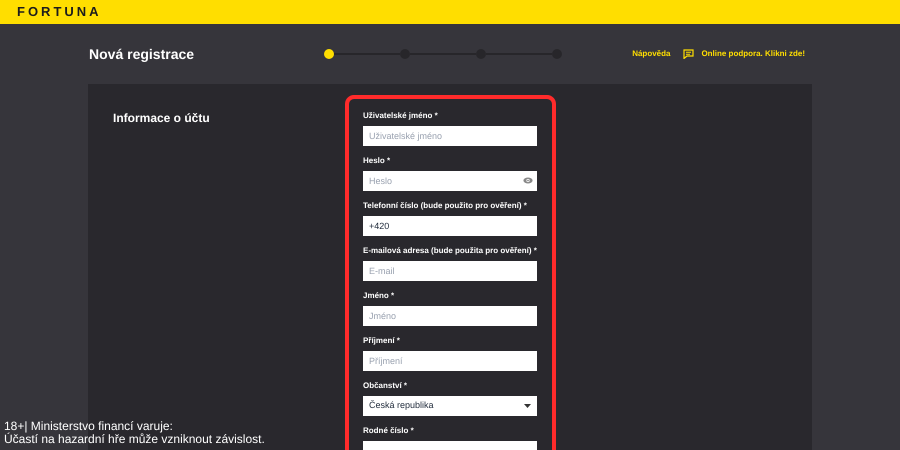 This screenshot has width=900, height=450. Describe the element at coordinates (142, 54) in the screenshot. I see `page-title: Nová registrace` at that location.